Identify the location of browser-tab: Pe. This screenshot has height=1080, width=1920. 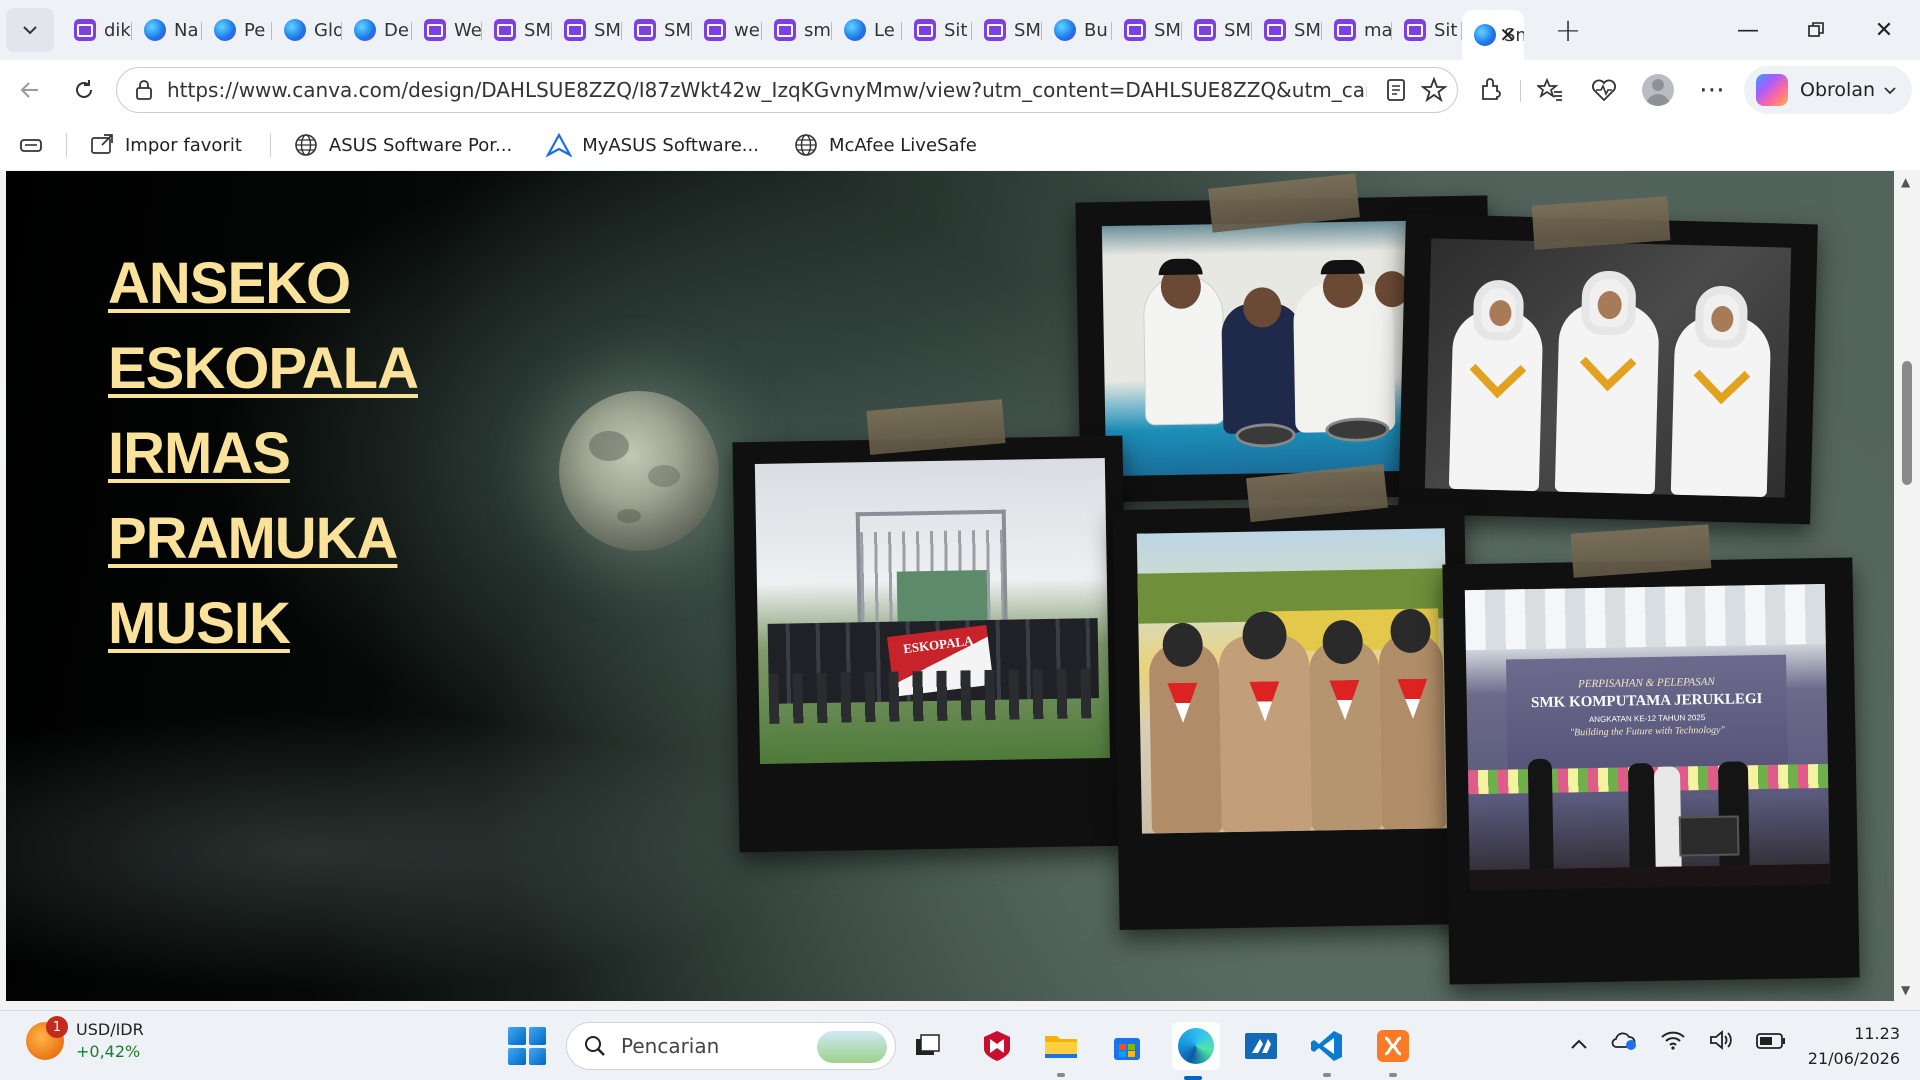
(237, 30).